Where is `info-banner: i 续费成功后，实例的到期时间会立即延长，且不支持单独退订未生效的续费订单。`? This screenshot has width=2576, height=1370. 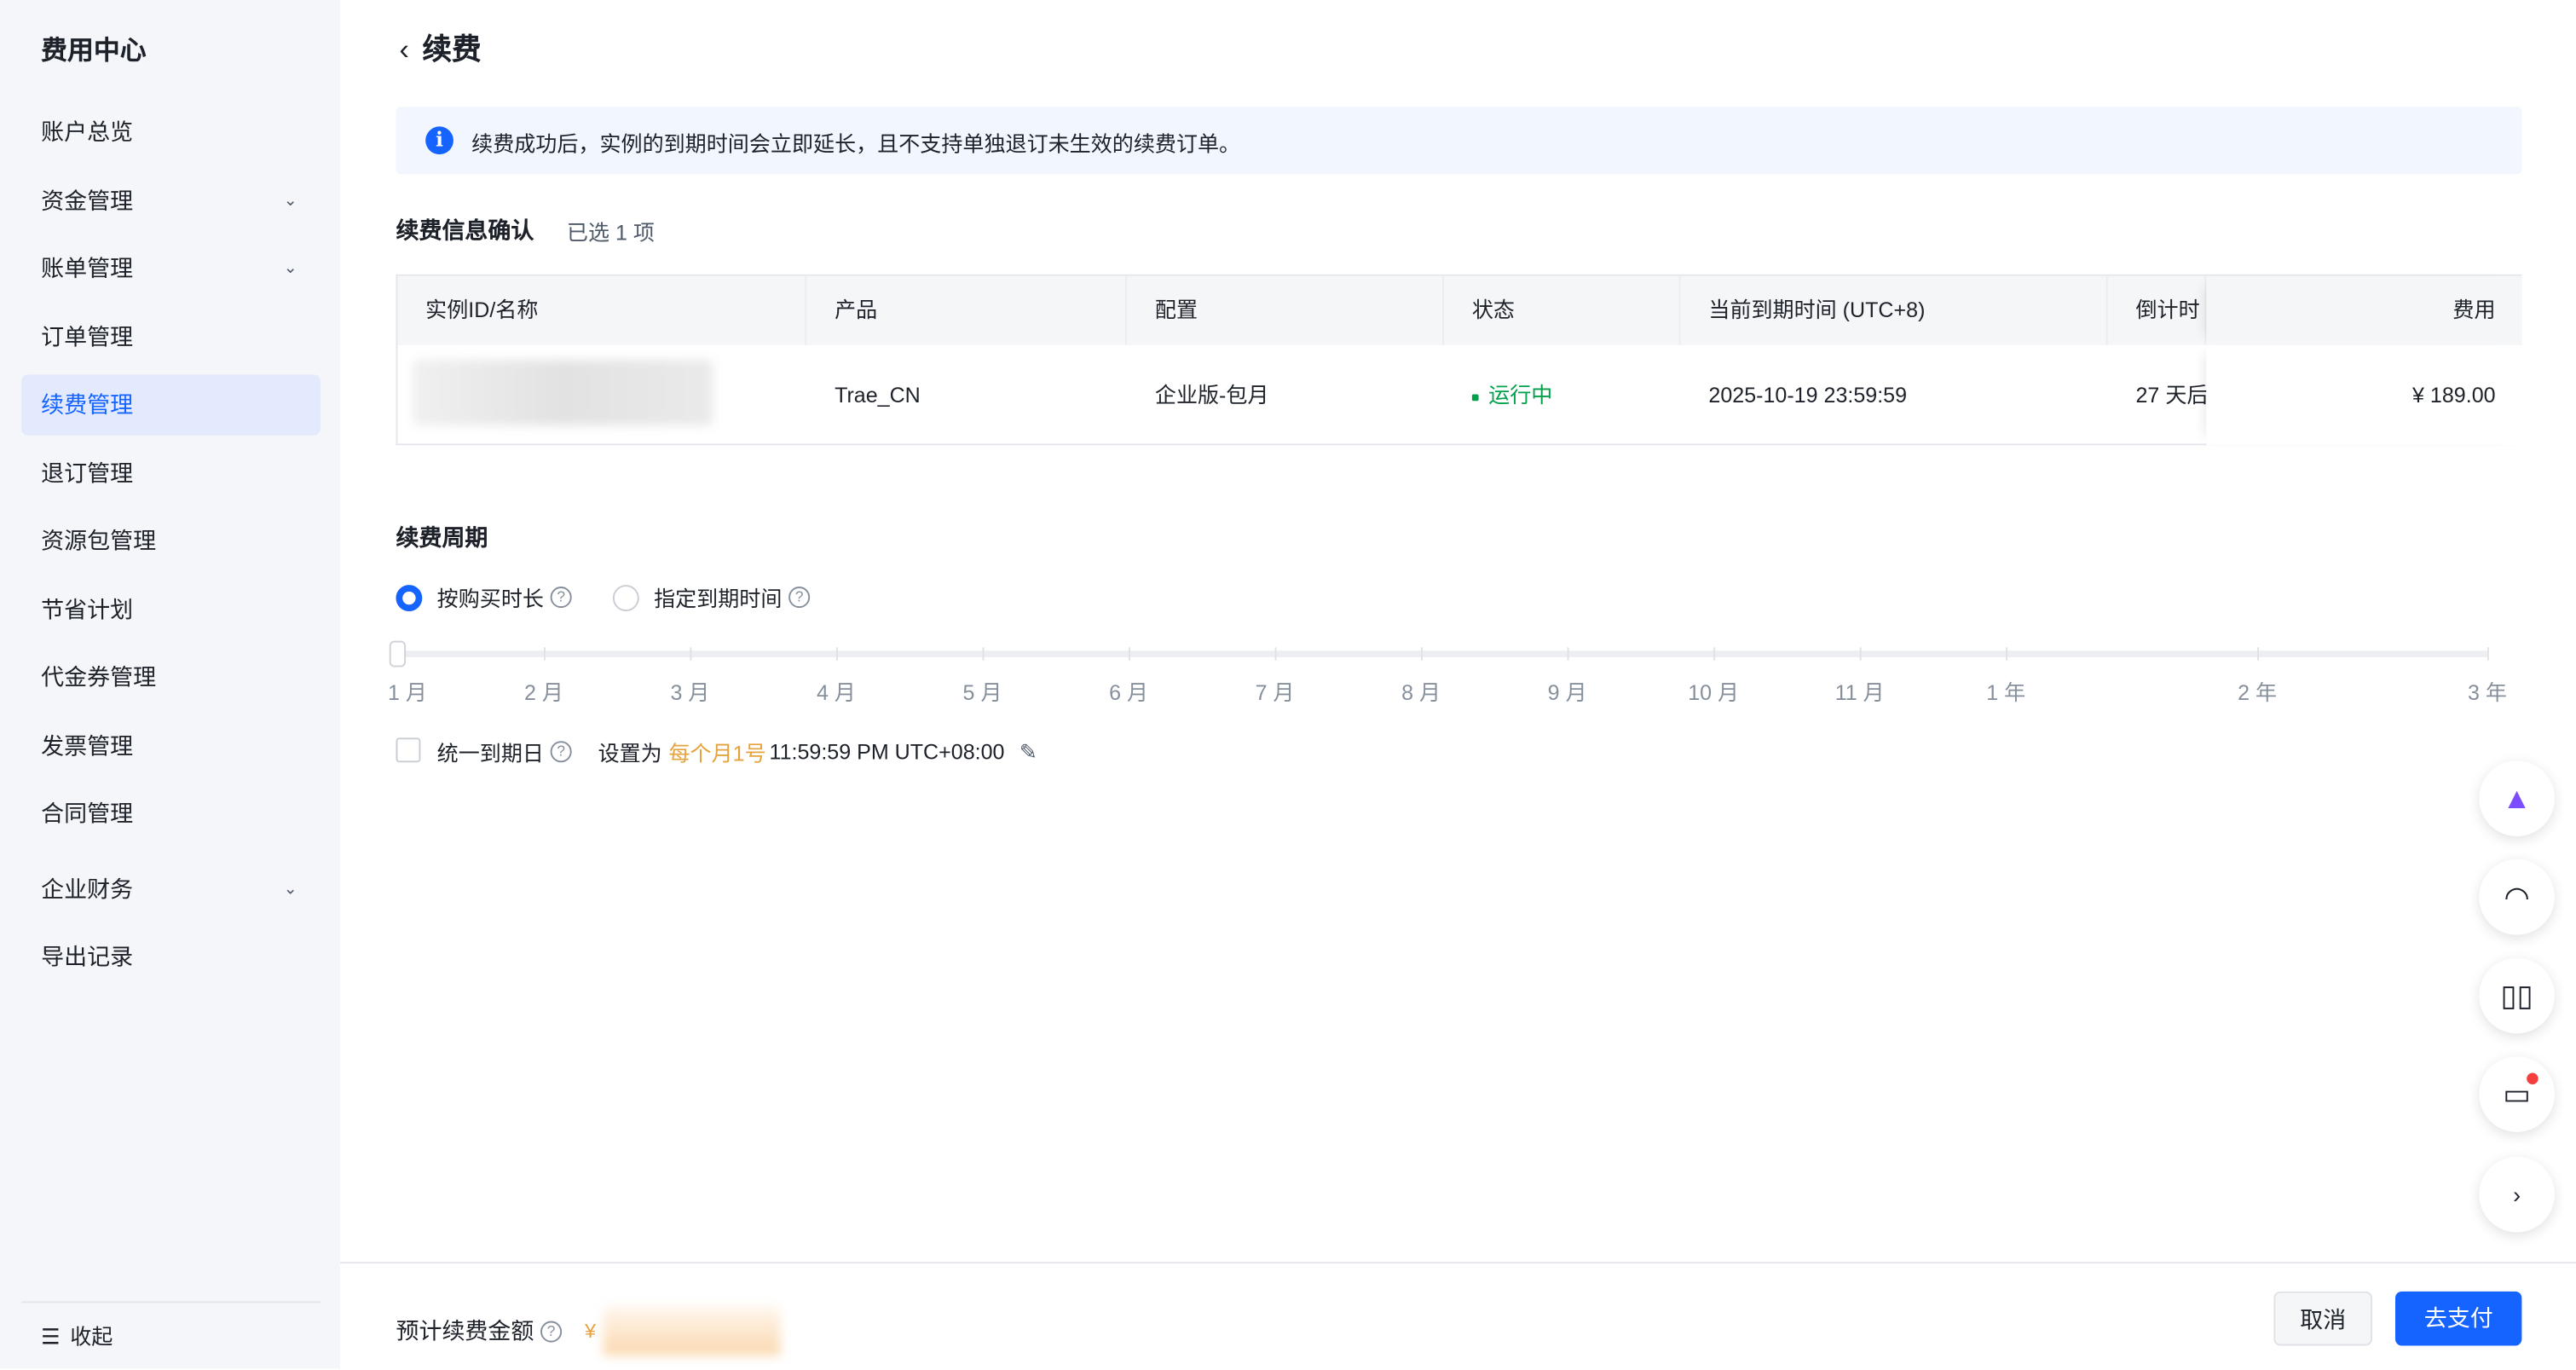
info-banner: i 续费成功后，实例的到期时间会立即延长，且不支持单独退订未生效的续费订单。 is located at coordinates (1459, 141).